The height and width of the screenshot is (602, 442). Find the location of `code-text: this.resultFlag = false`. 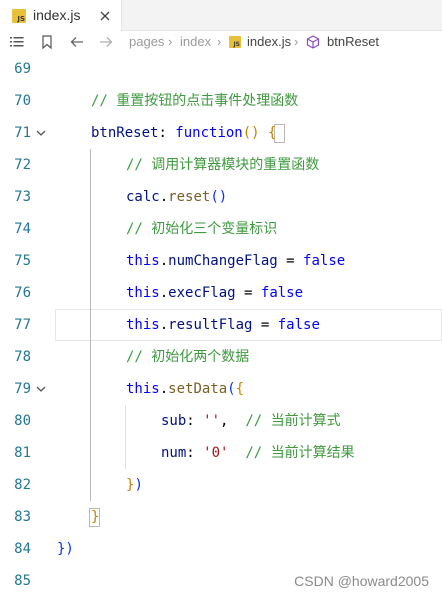

code-text: this.resultFlag = false is located at coordinates (223, 325).